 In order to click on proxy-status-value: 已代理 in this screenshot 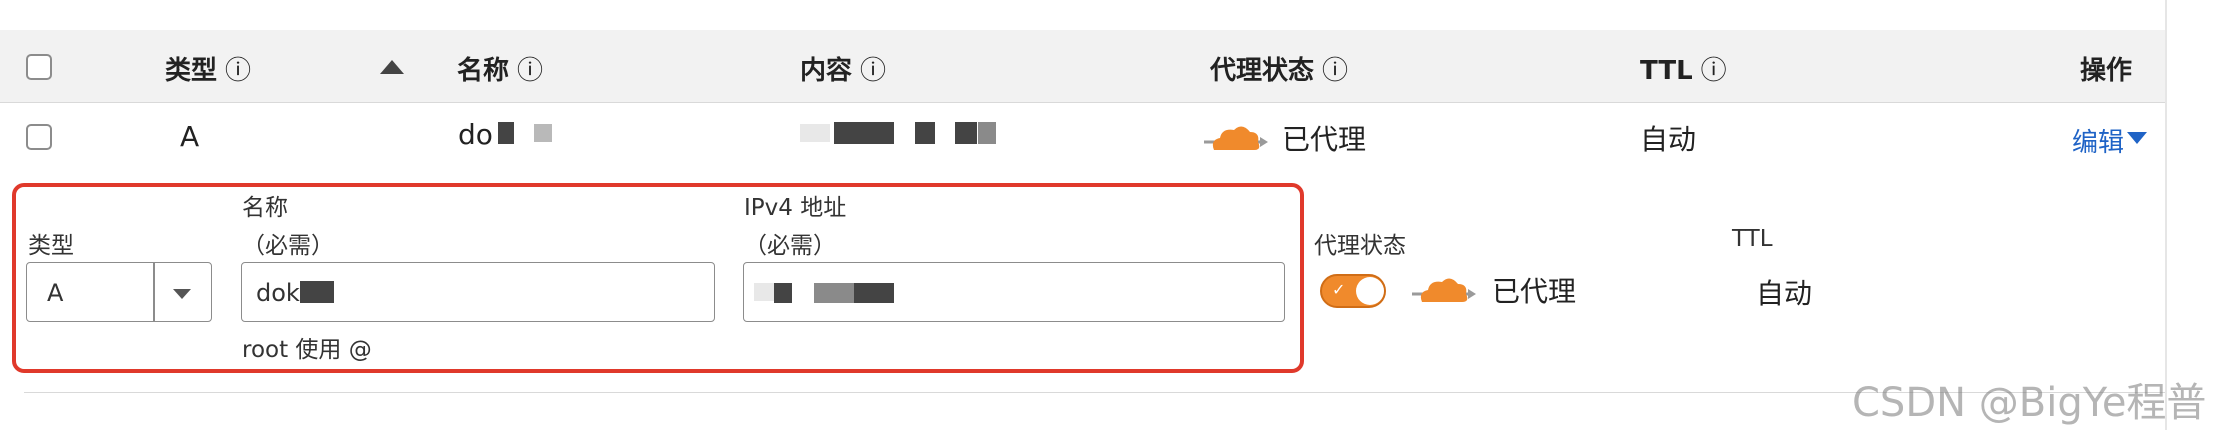, I will do `click(1534, 291)`.